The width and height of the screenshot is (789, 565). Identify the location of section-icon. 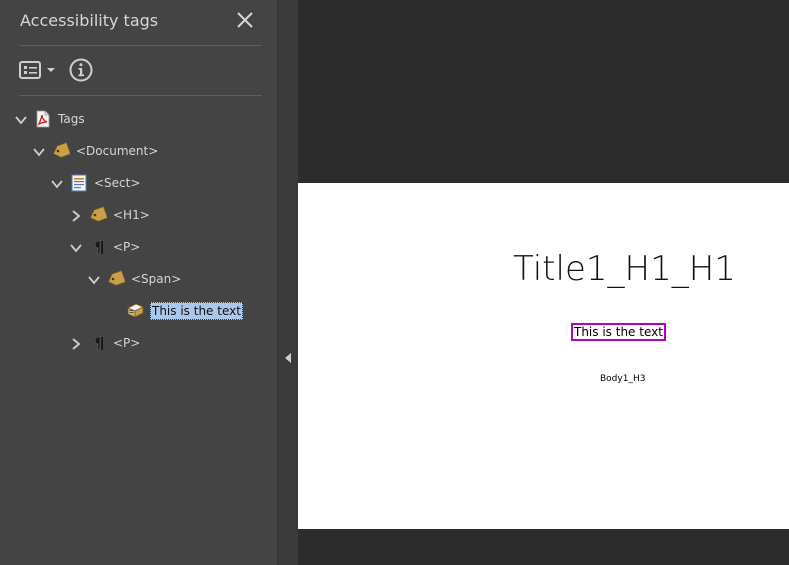
(79, 183).